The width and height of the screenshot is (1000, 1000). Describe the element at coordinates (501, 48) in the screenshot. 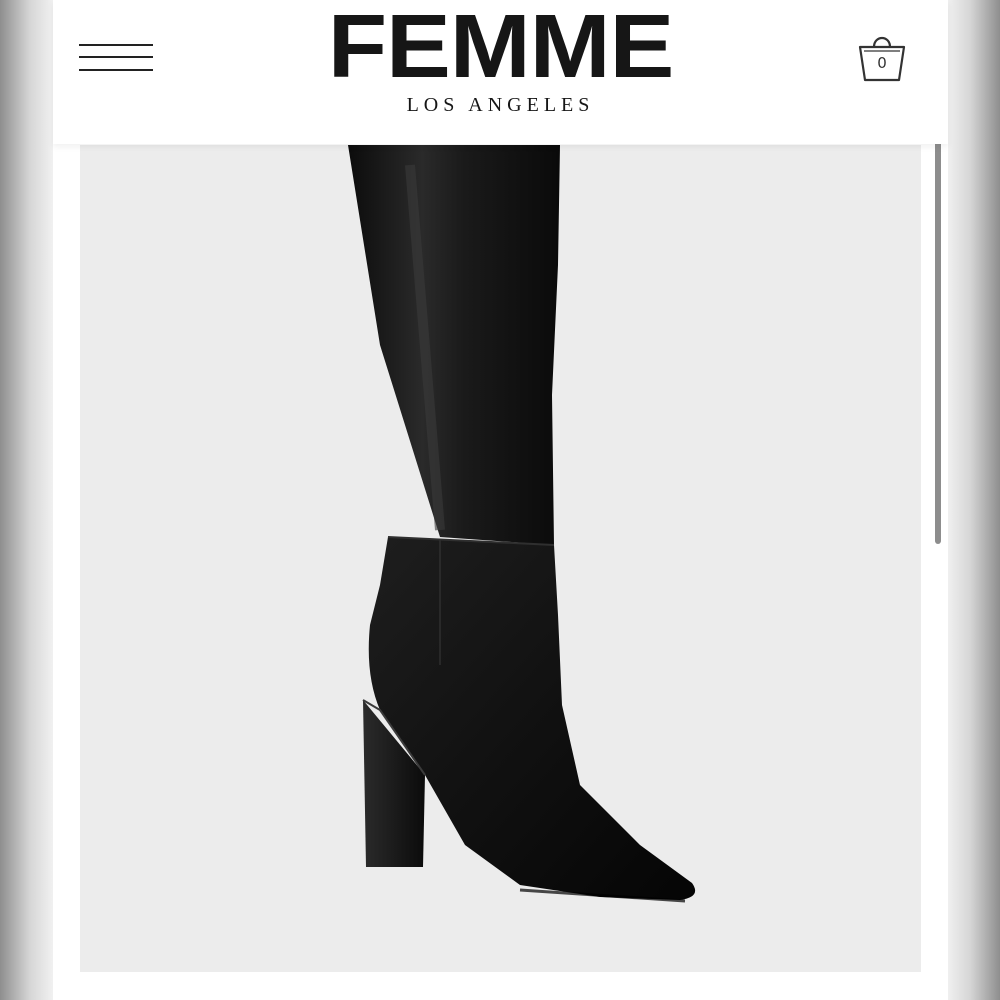

I see `brand-name: FEMME` at that location.